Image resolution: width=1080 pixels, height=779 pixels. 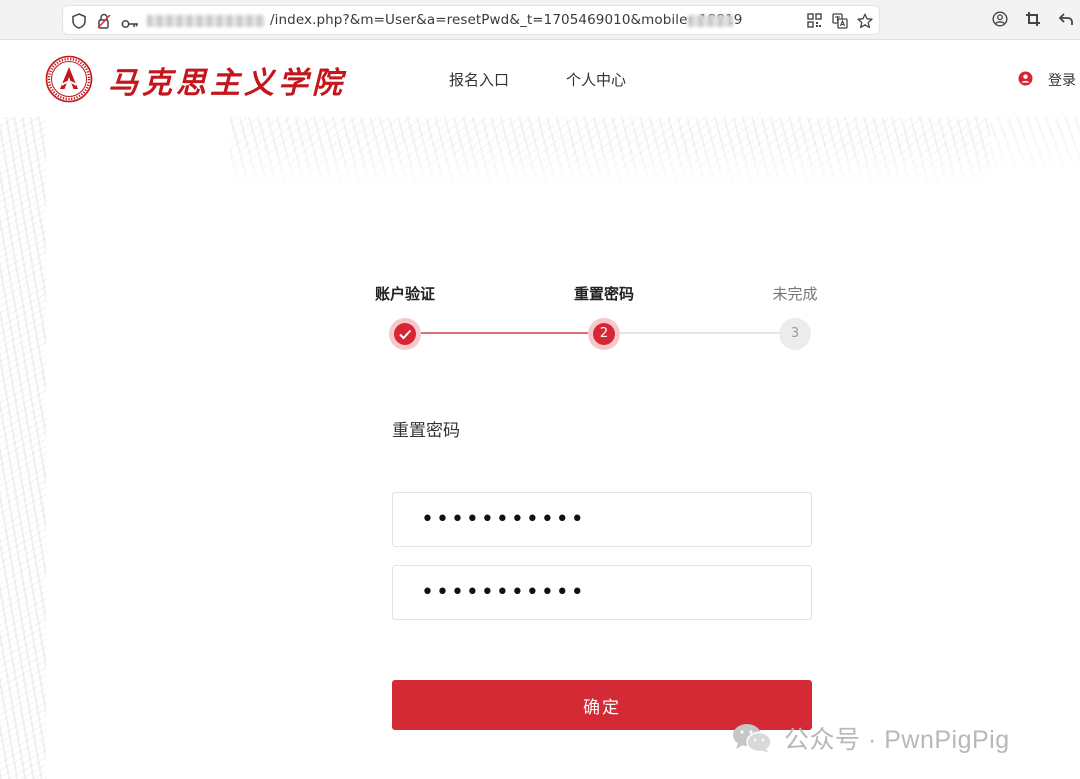 What do you see at coordinates (602, 592) in the screenshot?
I see `confirm-password-field` at bounding box center [602, 592].